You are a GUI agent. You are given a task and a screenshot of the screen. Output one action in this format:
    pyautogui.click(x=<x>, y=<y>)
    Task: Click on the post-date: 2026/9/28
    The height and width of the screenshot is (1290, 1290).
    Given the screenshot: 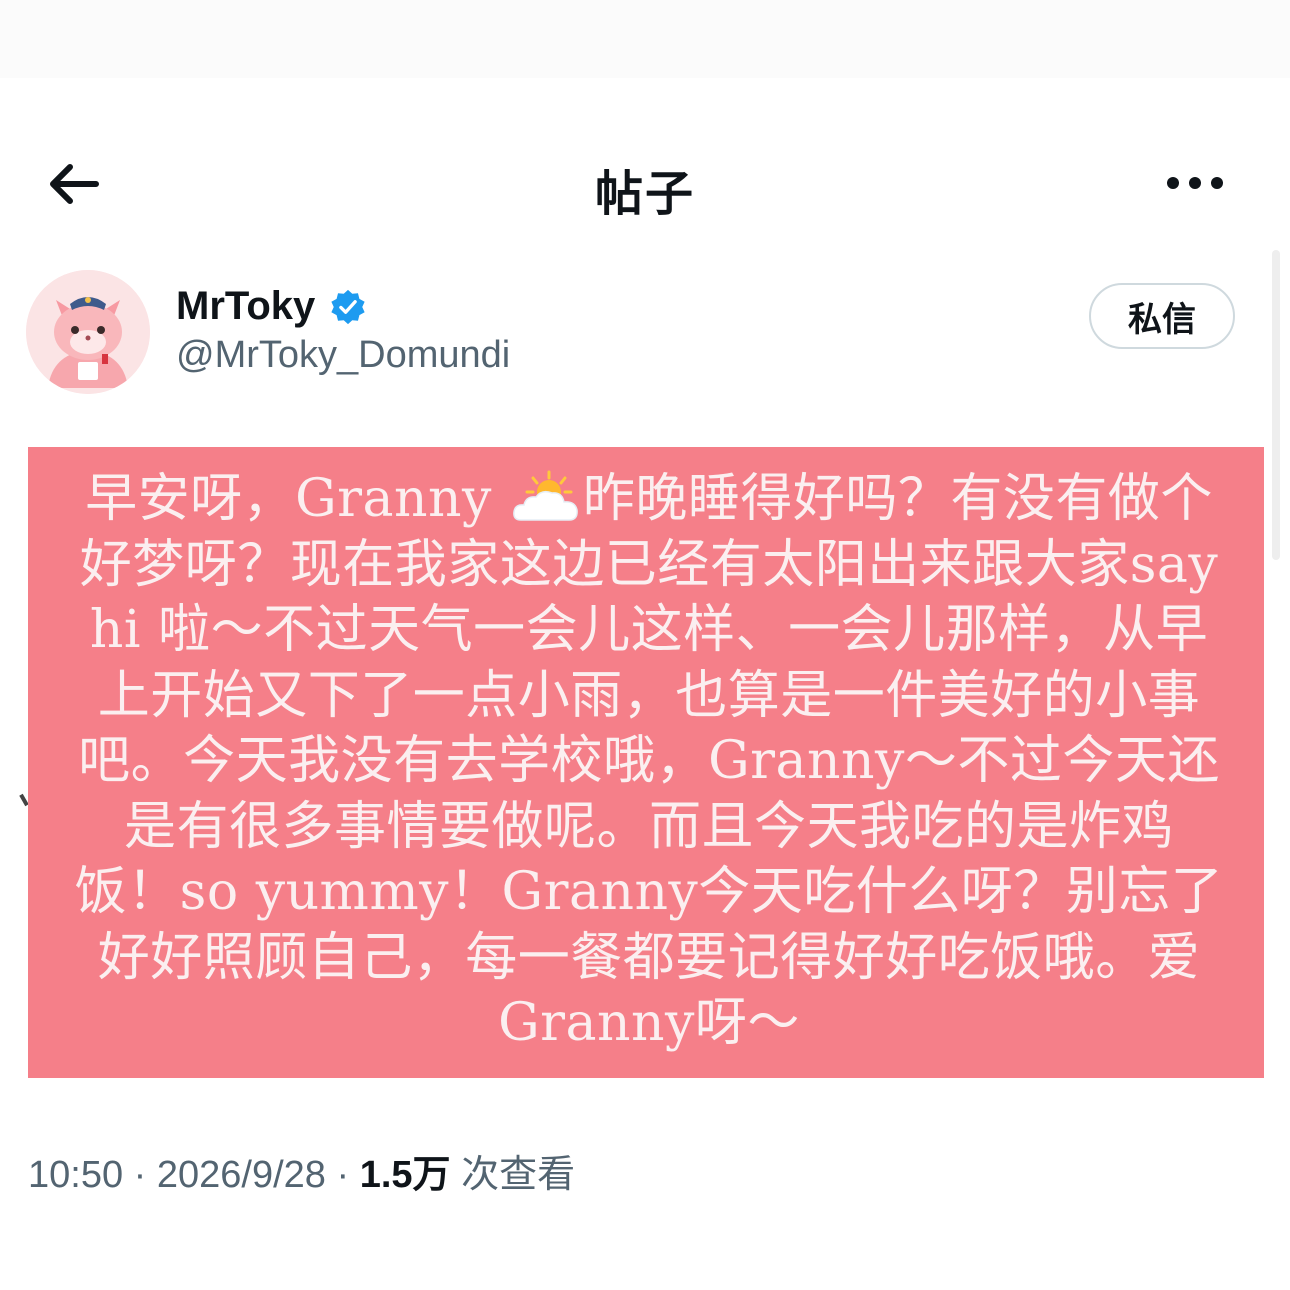 What is the action you would take?
    pyautogui.click(x=241, y=1175)
    